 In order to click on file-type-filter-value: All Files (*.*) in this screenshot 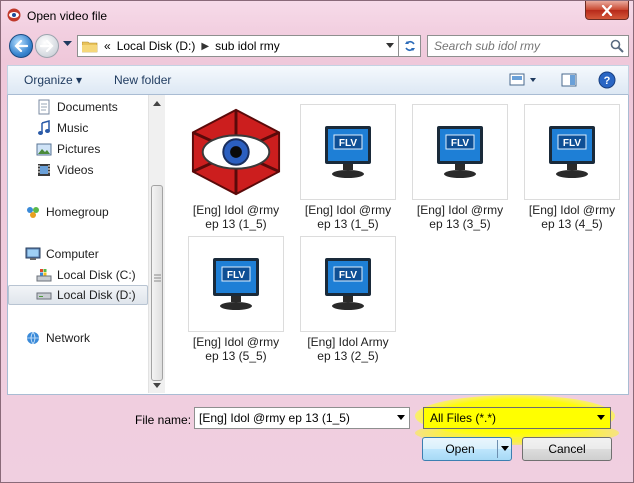, I will do `click(463, 418)`.